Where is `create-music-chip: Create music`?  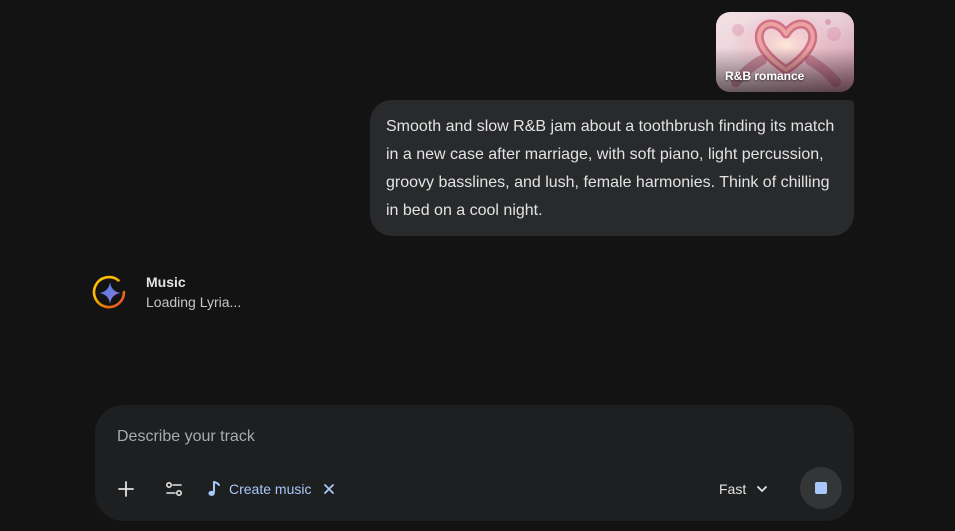
create-music-chip: Create music is located at coordinates (272, 489).